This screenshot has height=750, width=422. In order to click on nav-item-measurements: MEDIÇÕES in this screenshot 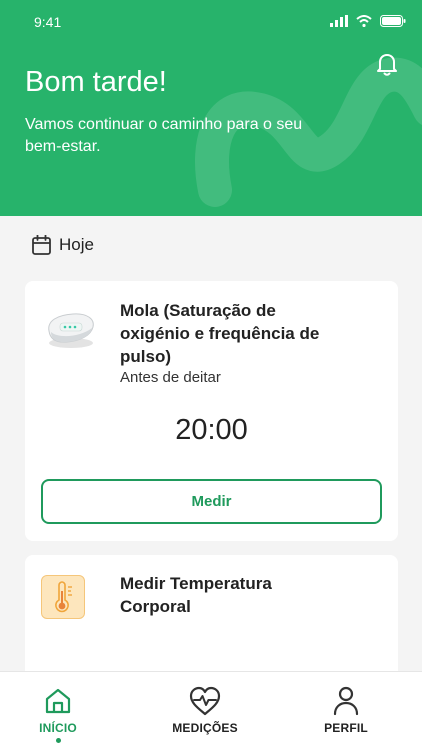, I will do `click(205, 711)`.